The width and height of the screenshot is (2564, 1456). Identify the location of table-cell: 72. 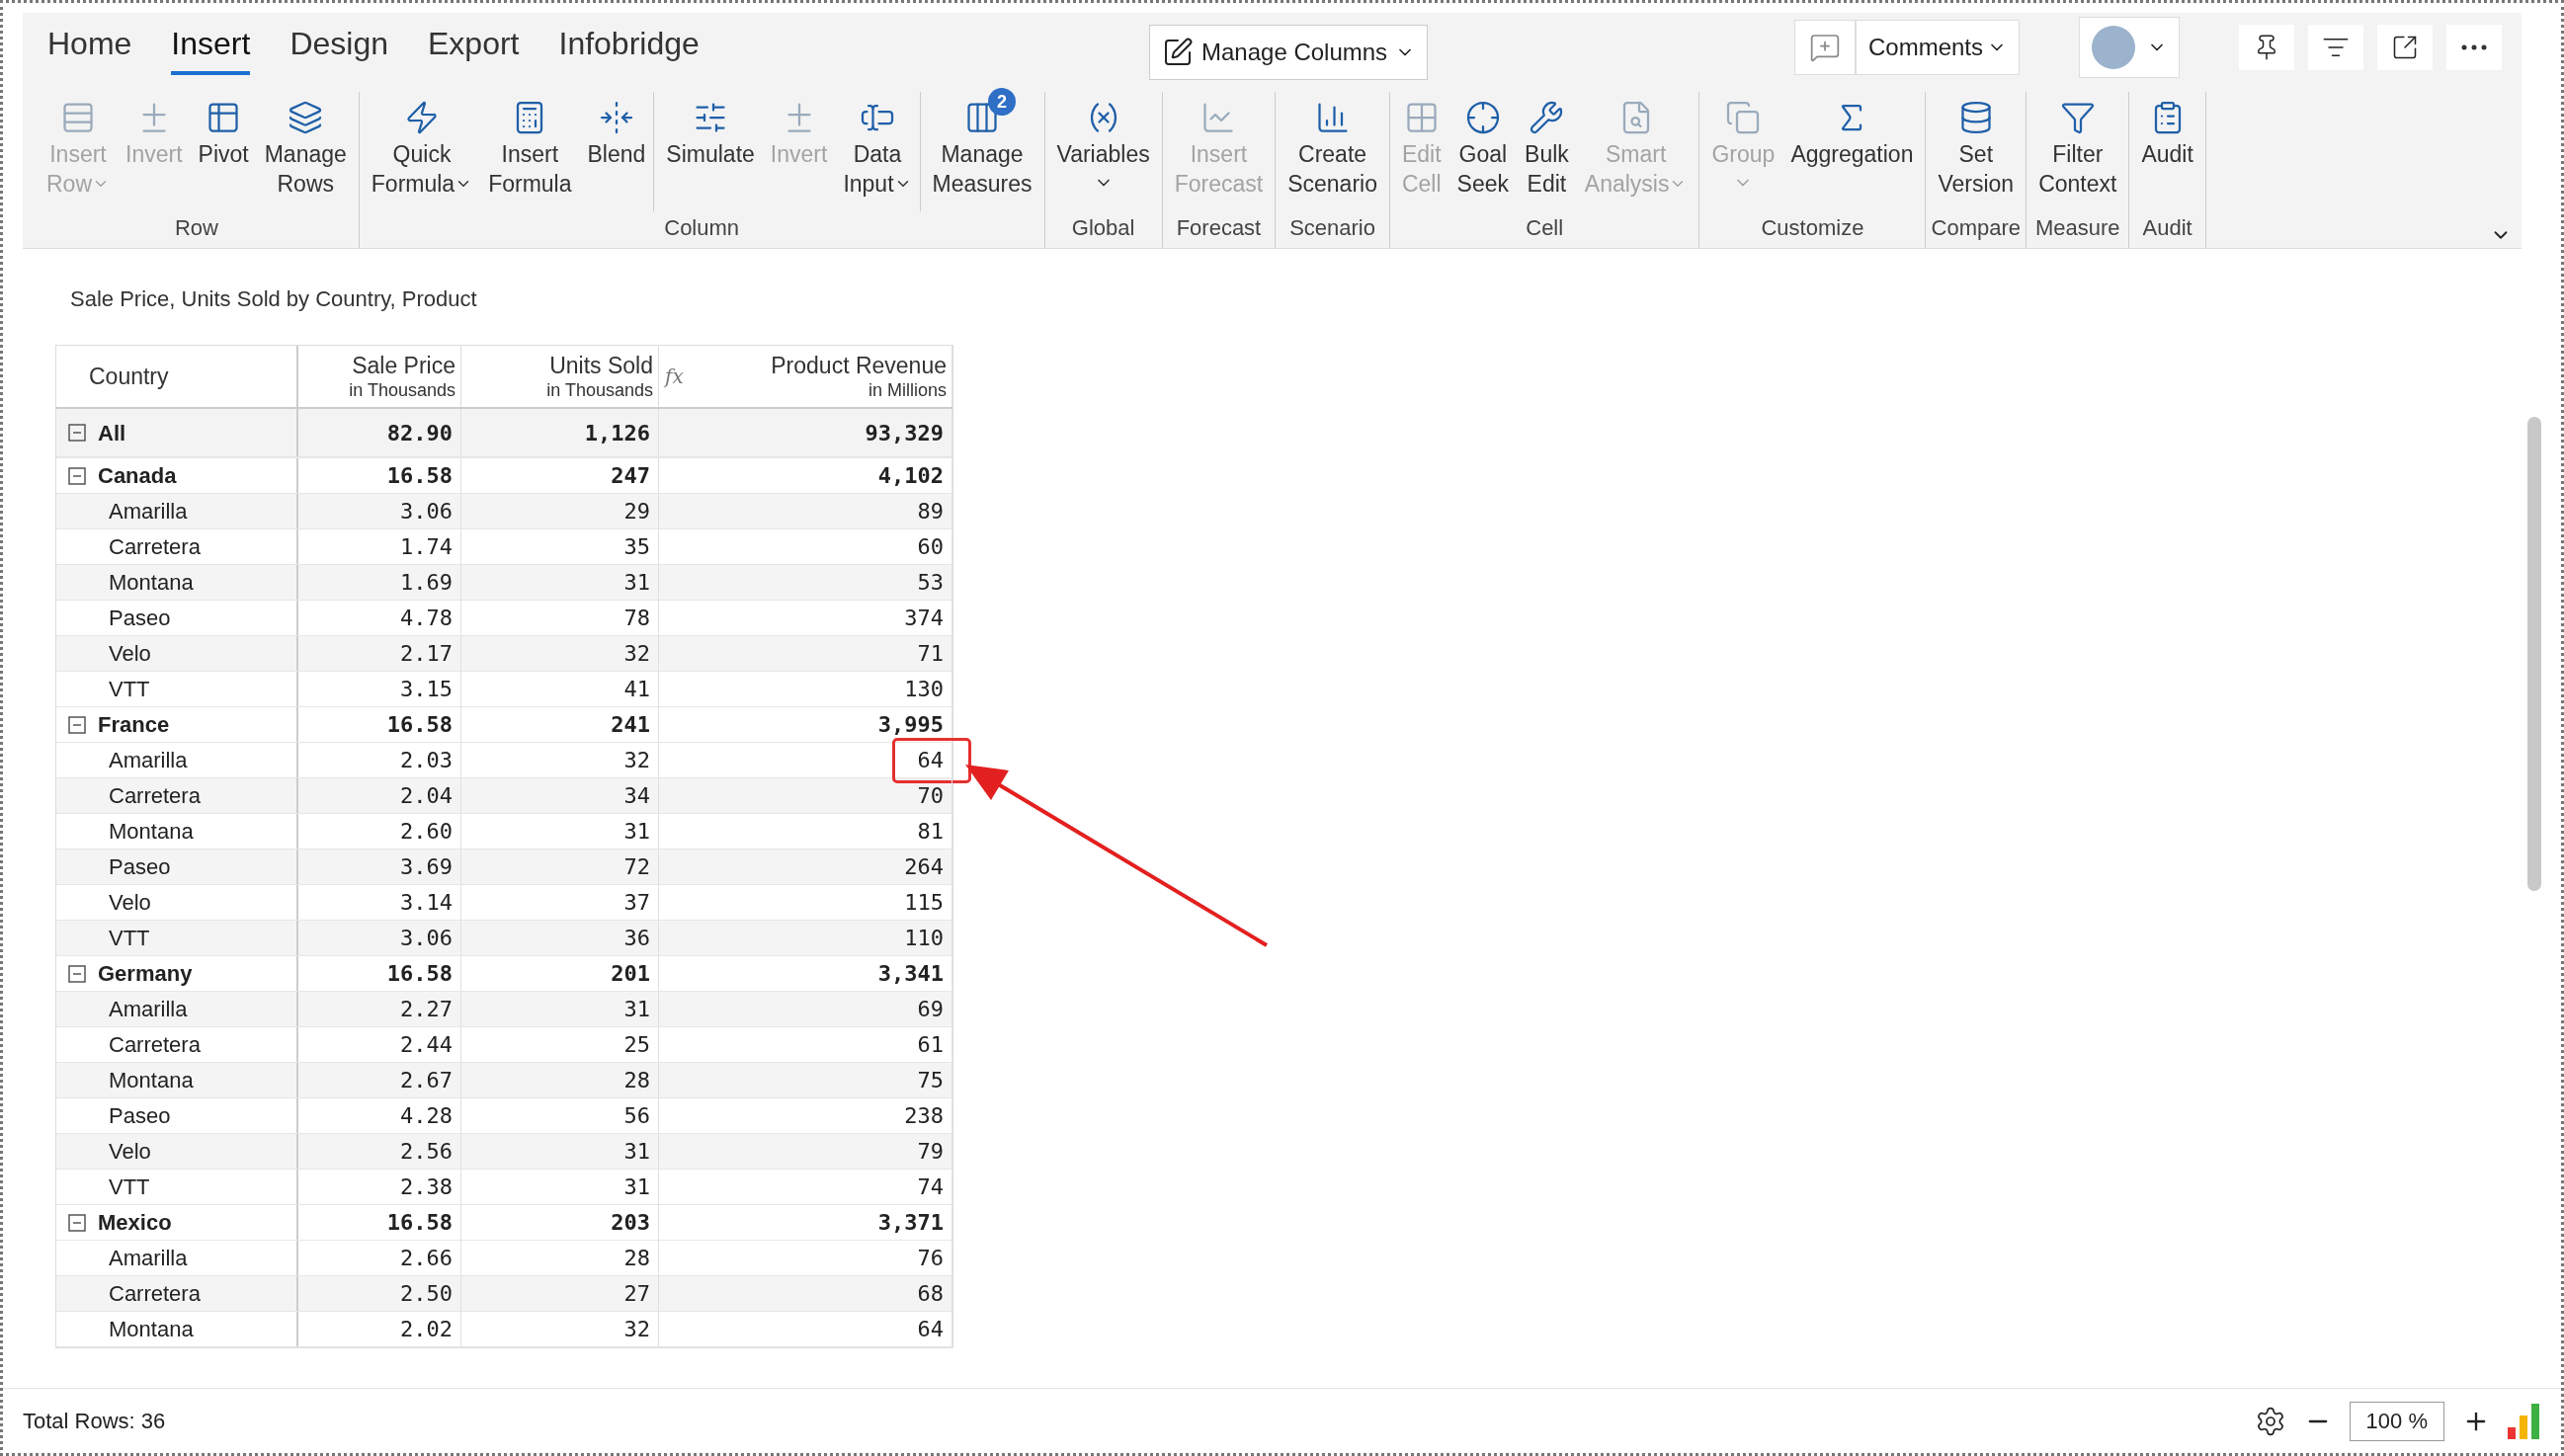
(560, 866).